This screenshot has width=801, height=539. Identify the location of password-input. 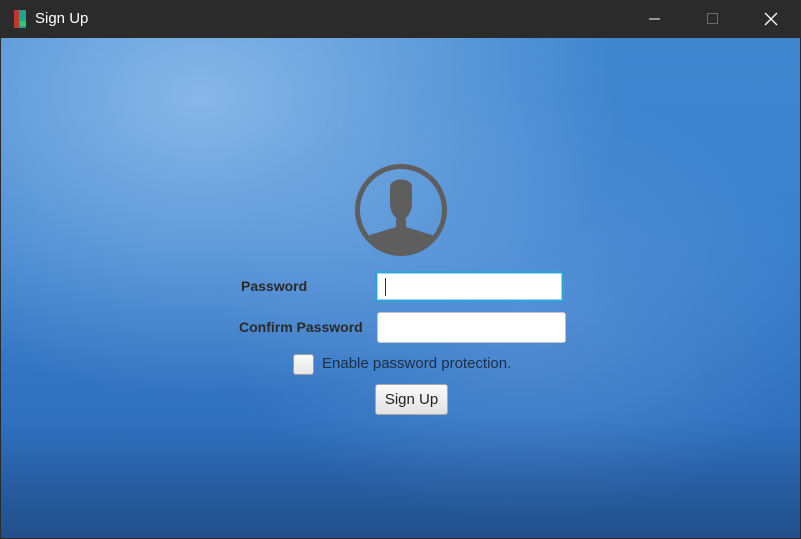
(469, 286).